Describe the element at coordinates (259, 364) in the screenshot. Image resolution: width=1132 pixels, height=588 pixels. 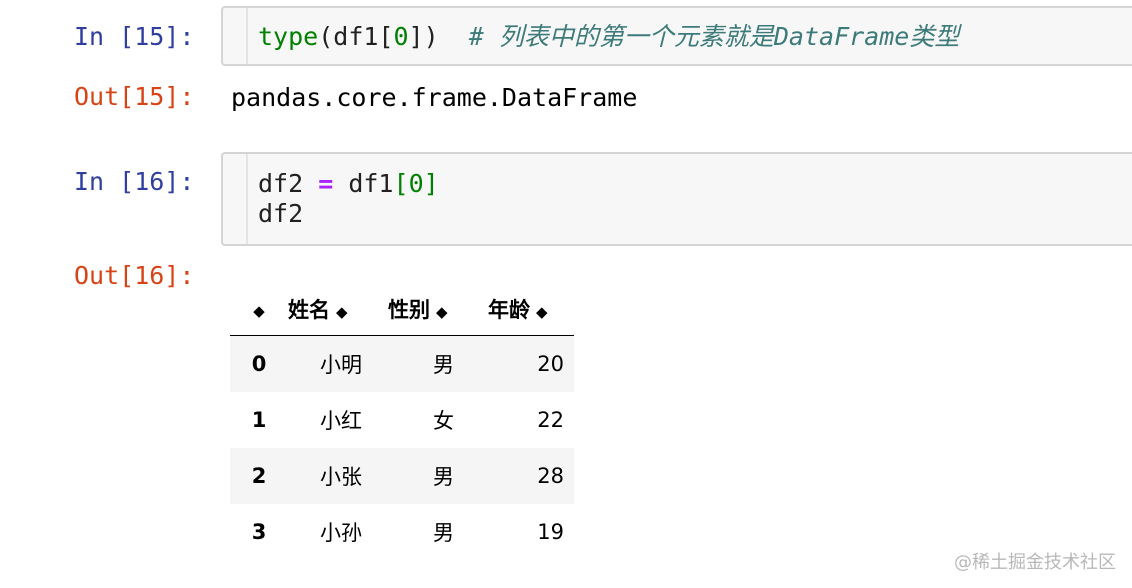
I see `row-index: 0` at that location.